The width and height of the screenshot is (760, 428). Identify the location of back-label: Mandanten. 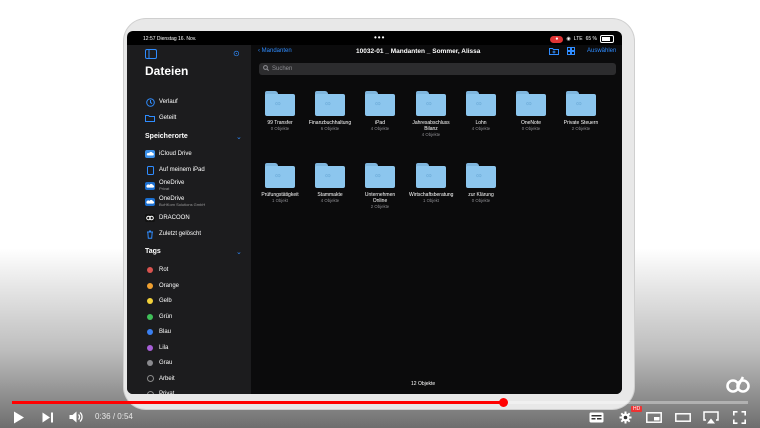
(276, 51).